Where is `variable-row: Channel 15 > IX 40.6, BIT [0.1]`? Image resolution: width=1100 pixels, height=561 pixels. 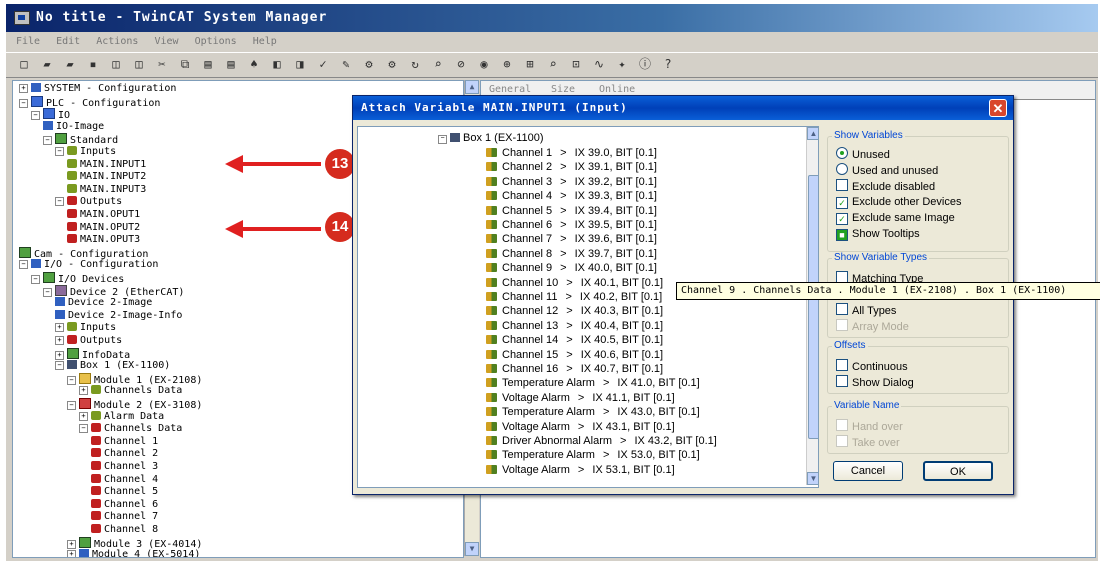 variable-row: Channel 15 > IX 40.6, BIT [0.1] is located at coordinates (574, 355).